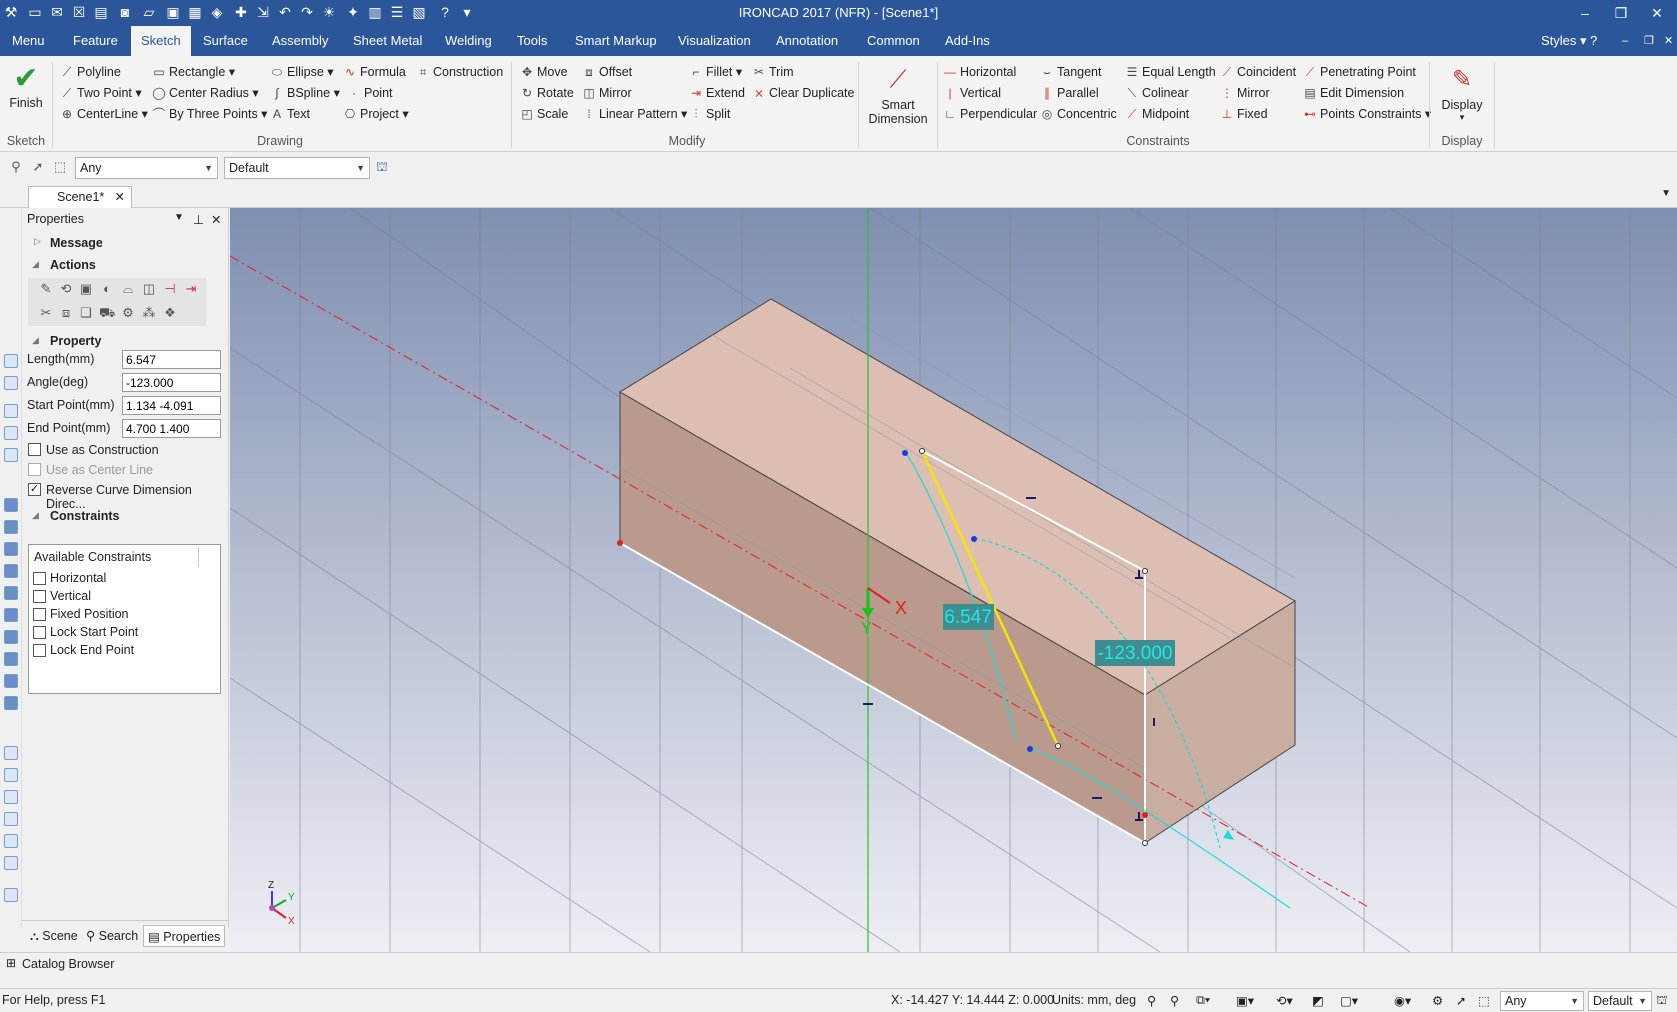  I want to click on fillet-button: ⌐ Fillet ▾, so click(715, 72).